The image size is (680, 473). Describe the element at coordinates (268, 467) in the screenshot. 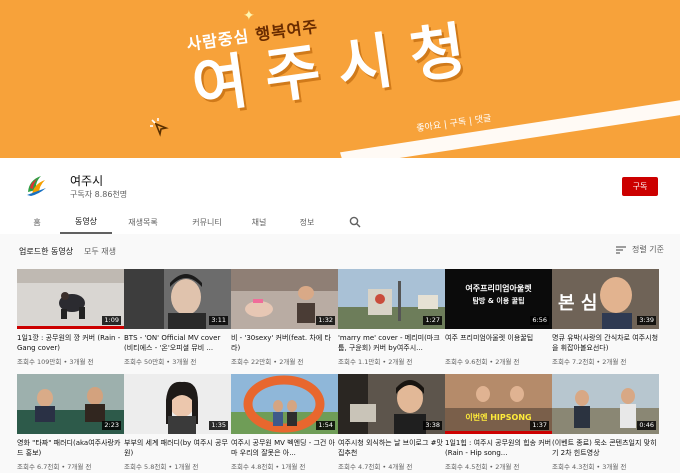

I see `video-meta: 조회수 4.8천회 • 1개월 전` at that location.